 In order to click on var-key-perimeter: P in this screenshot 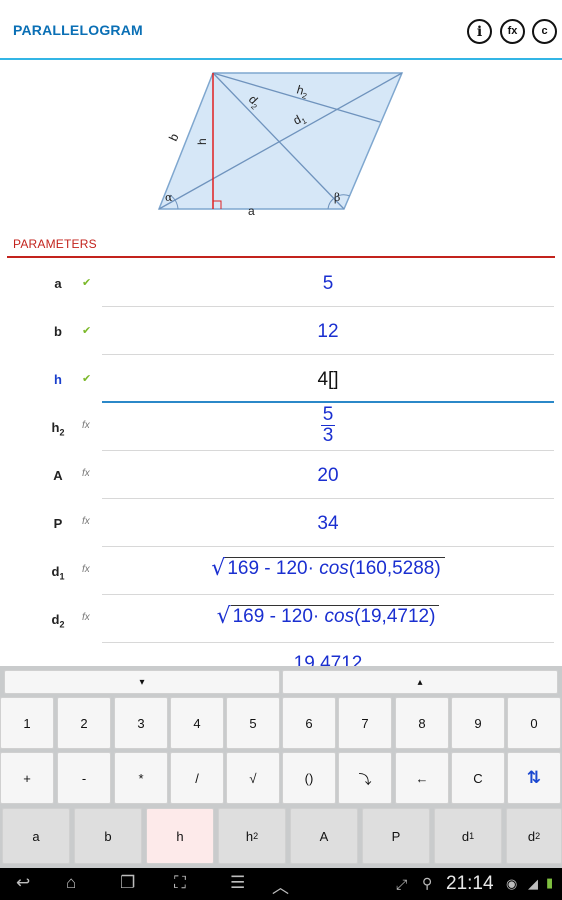, I will do `click(396, 836)`.